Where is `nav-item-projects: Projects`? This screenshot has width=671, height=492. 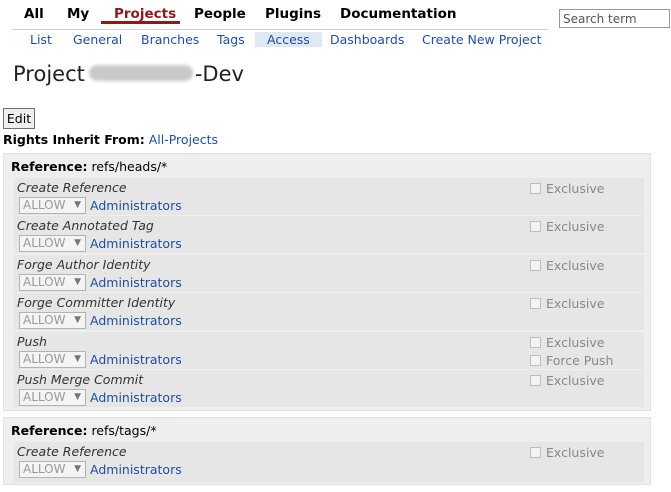 nav-item-projects: Projects is located at coordinates (145, 14).